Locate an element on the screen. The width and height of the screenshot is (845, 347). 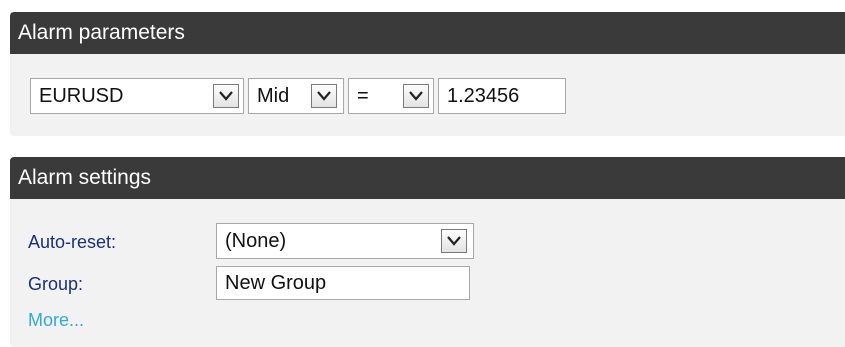
price-input: 1.23456 is located at coordinates (502, 96).